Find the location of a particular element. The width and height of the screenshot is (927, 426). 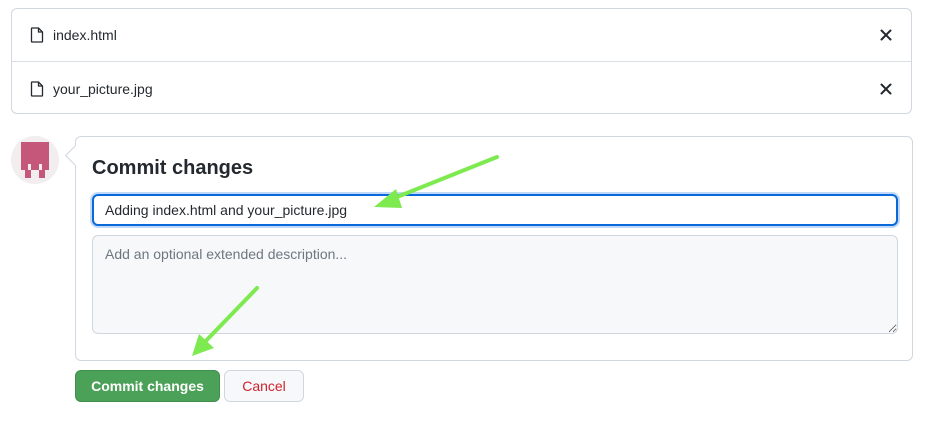

avatar is located at coordinates (35, 160).